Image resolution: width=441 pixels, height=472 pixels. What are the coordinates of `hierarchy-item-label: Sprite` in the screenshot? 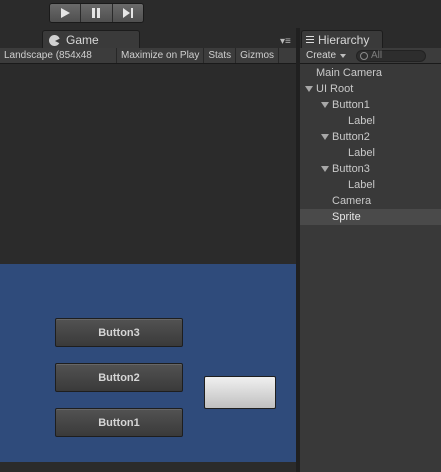 It's located at (346, 217).